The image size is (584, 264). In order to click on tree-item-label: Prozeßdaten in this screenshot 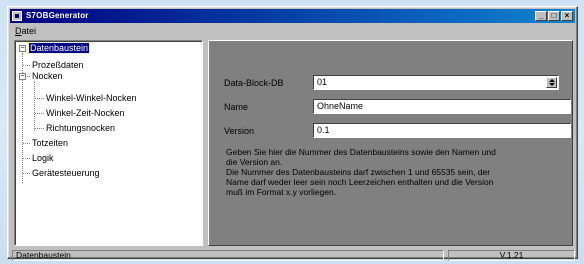, I will do `click(58, 65)`.